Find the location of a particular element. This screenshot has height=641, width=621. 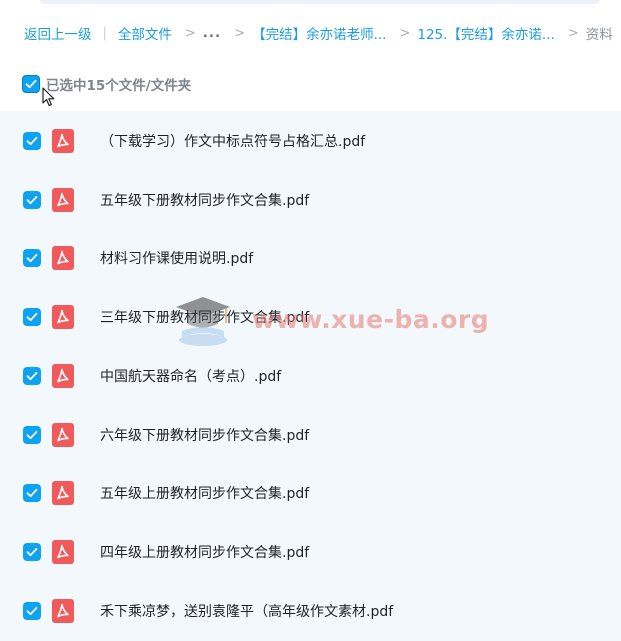

file-row: 五年级上册教材同步作文合集.pdf is located at coordinates (310, 493).